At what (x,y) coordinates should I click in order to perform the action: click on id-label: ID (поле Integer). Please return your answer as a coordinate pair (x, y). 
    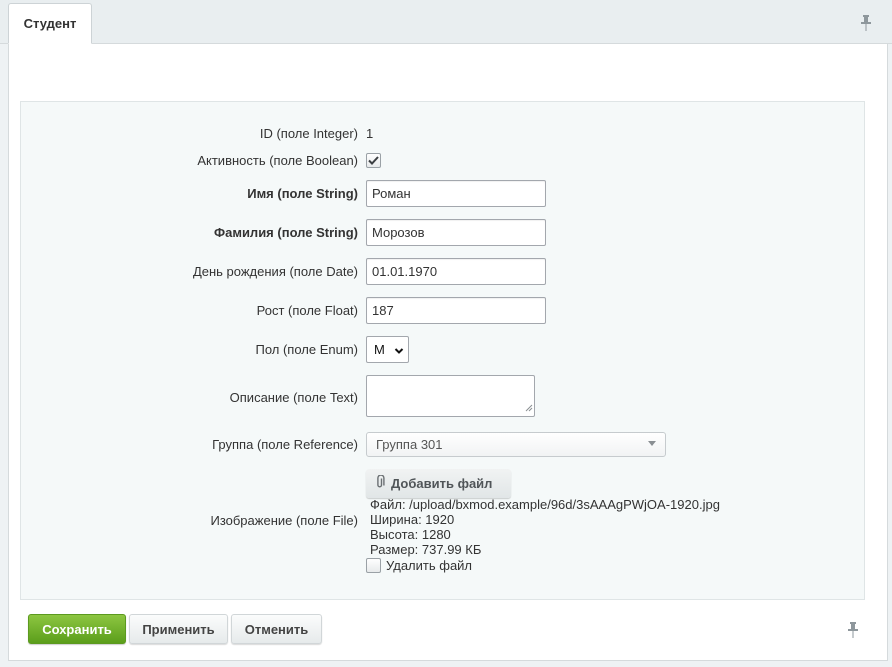
    Looking at the image, I should click on (308, 133).